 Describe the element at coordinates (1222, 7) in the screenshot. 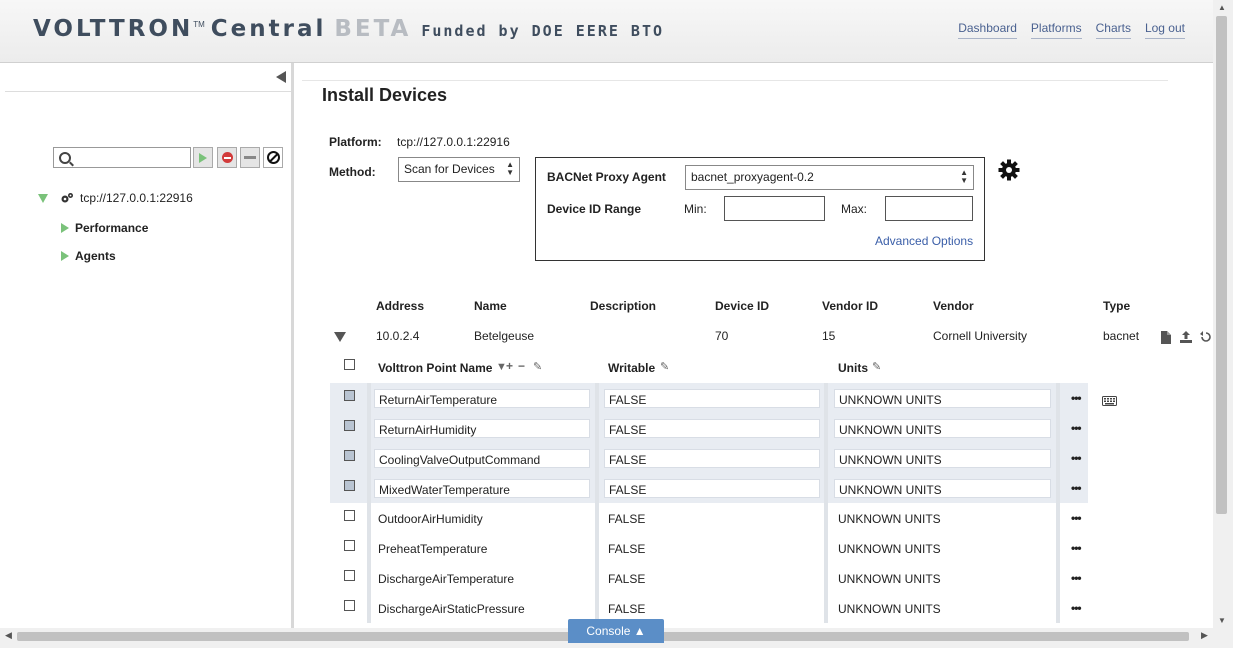

I see `scroll-up-icon: ▲` at that location.